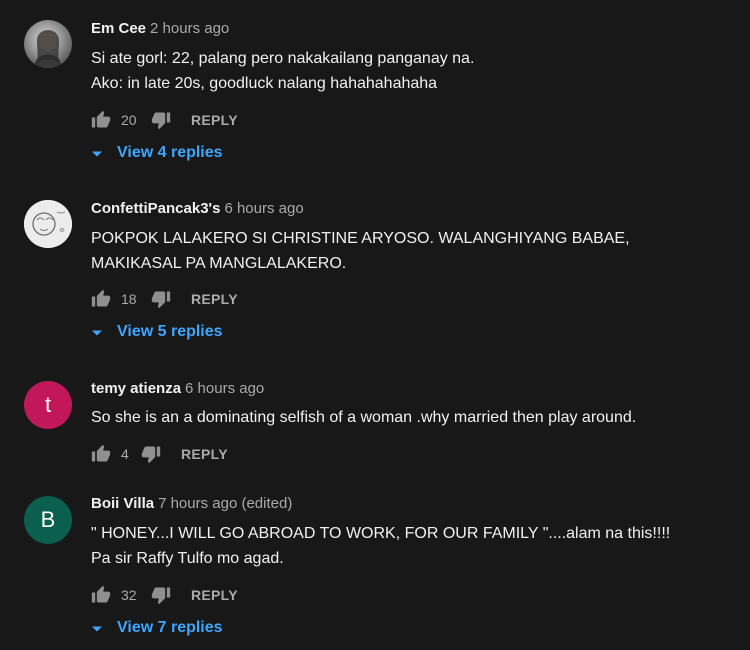  What do you see at coordinates (136, 388) in the screenshot?
I see `comment-author: temy atienza` at bounding box center [136, 388].